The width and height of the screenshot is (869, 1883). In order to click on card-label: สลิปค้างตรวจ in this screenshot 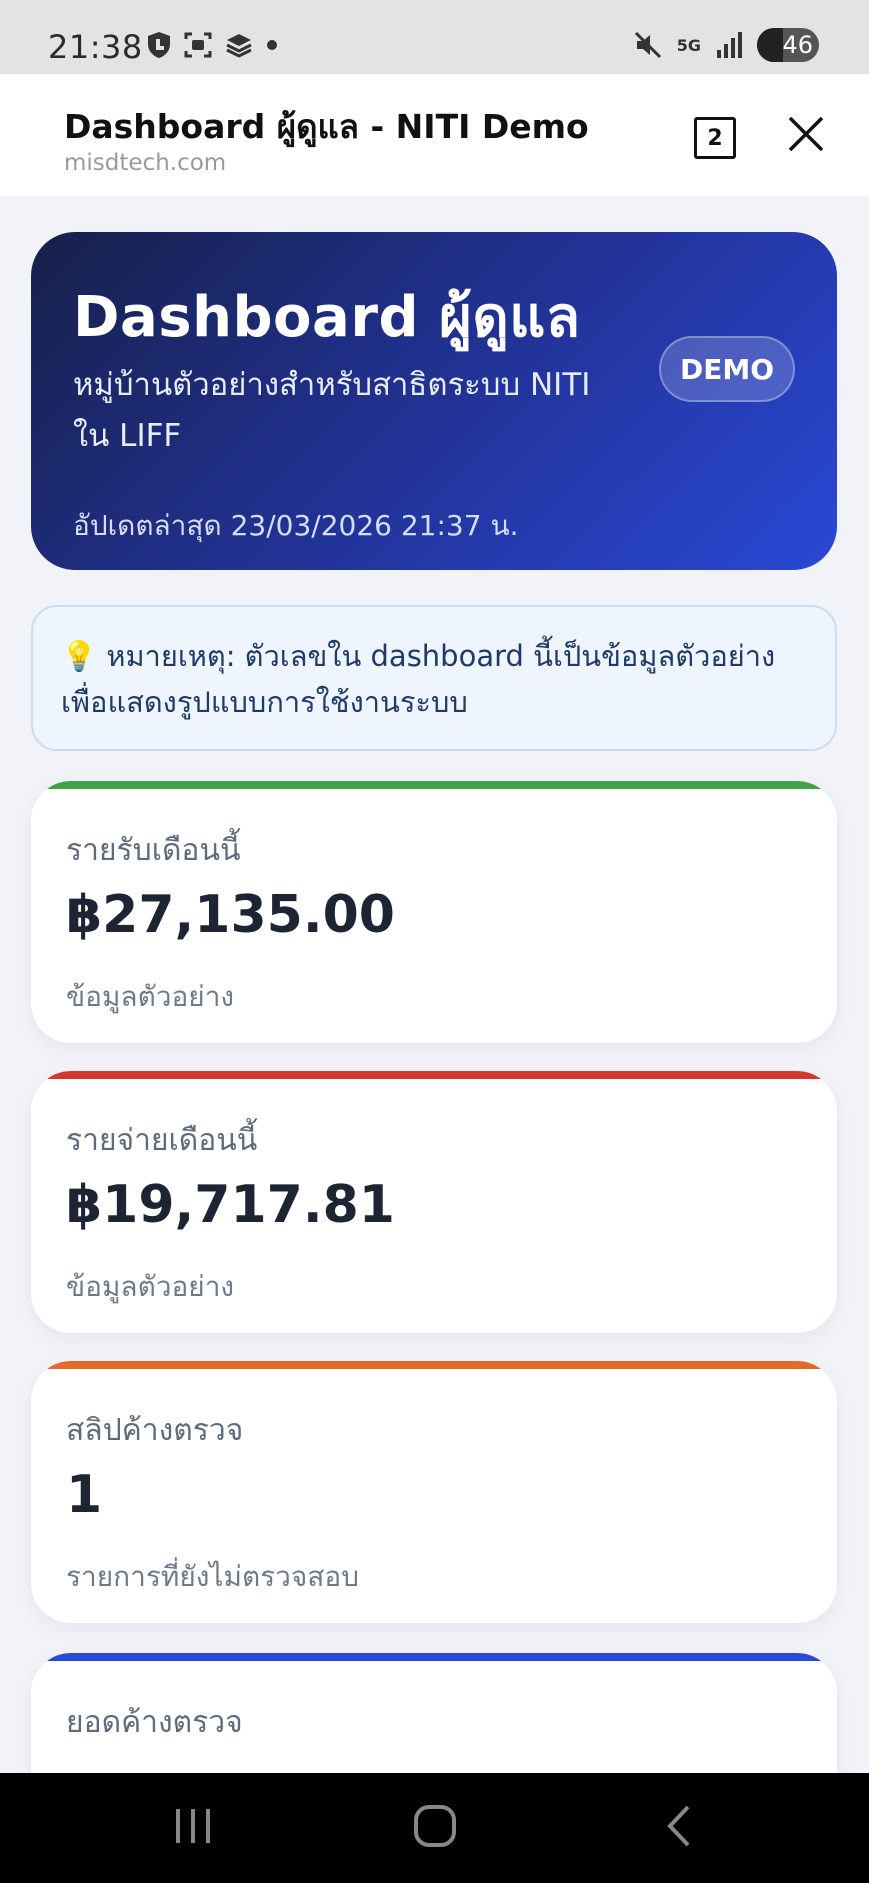, I will do `click(155, 1430)`.